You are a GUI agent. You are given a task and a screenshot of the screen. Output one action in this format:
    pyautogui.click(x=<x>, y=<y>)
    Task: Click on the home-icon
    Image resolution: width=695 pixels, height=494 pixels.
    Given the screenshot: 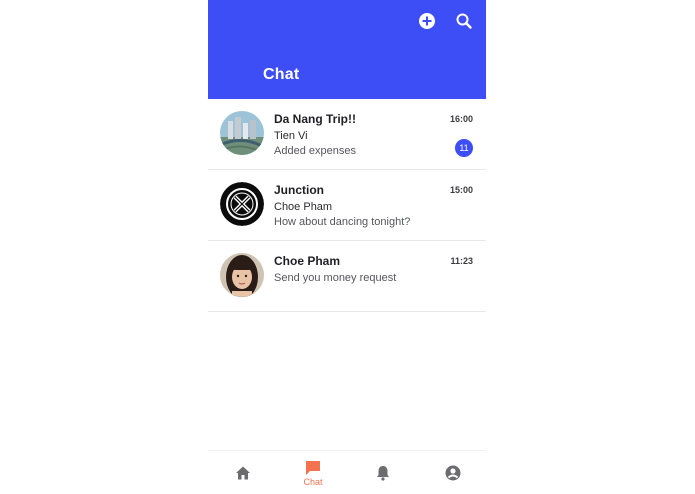 What is the action you would take?
    pyautogui.click(x=243, y=473)
    